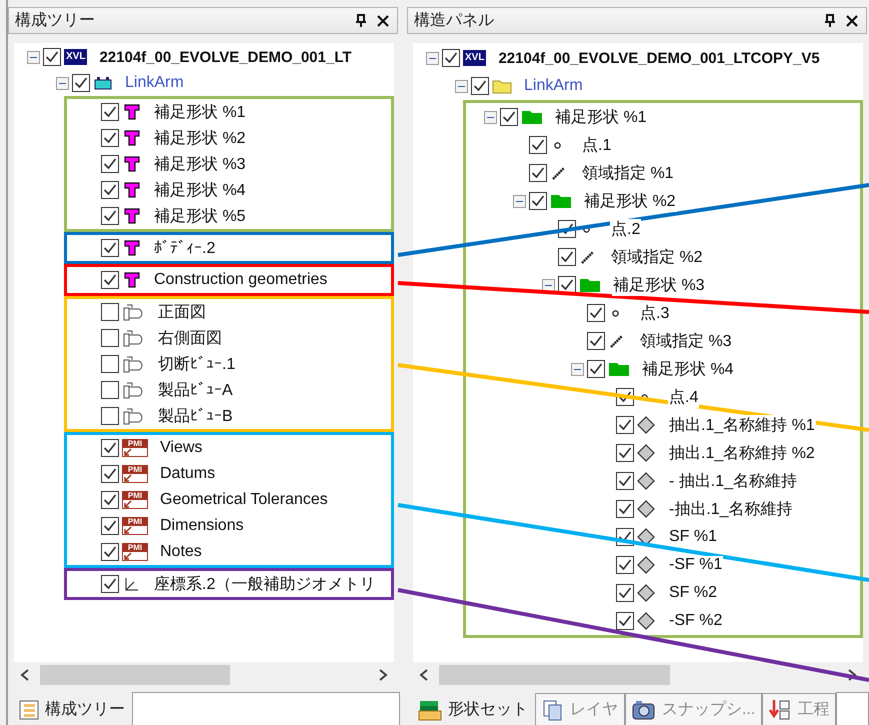 This screenshot has height=725, width=869. I want to click on tree-item: - 抽出.1_名称維持, so click(733, 481).